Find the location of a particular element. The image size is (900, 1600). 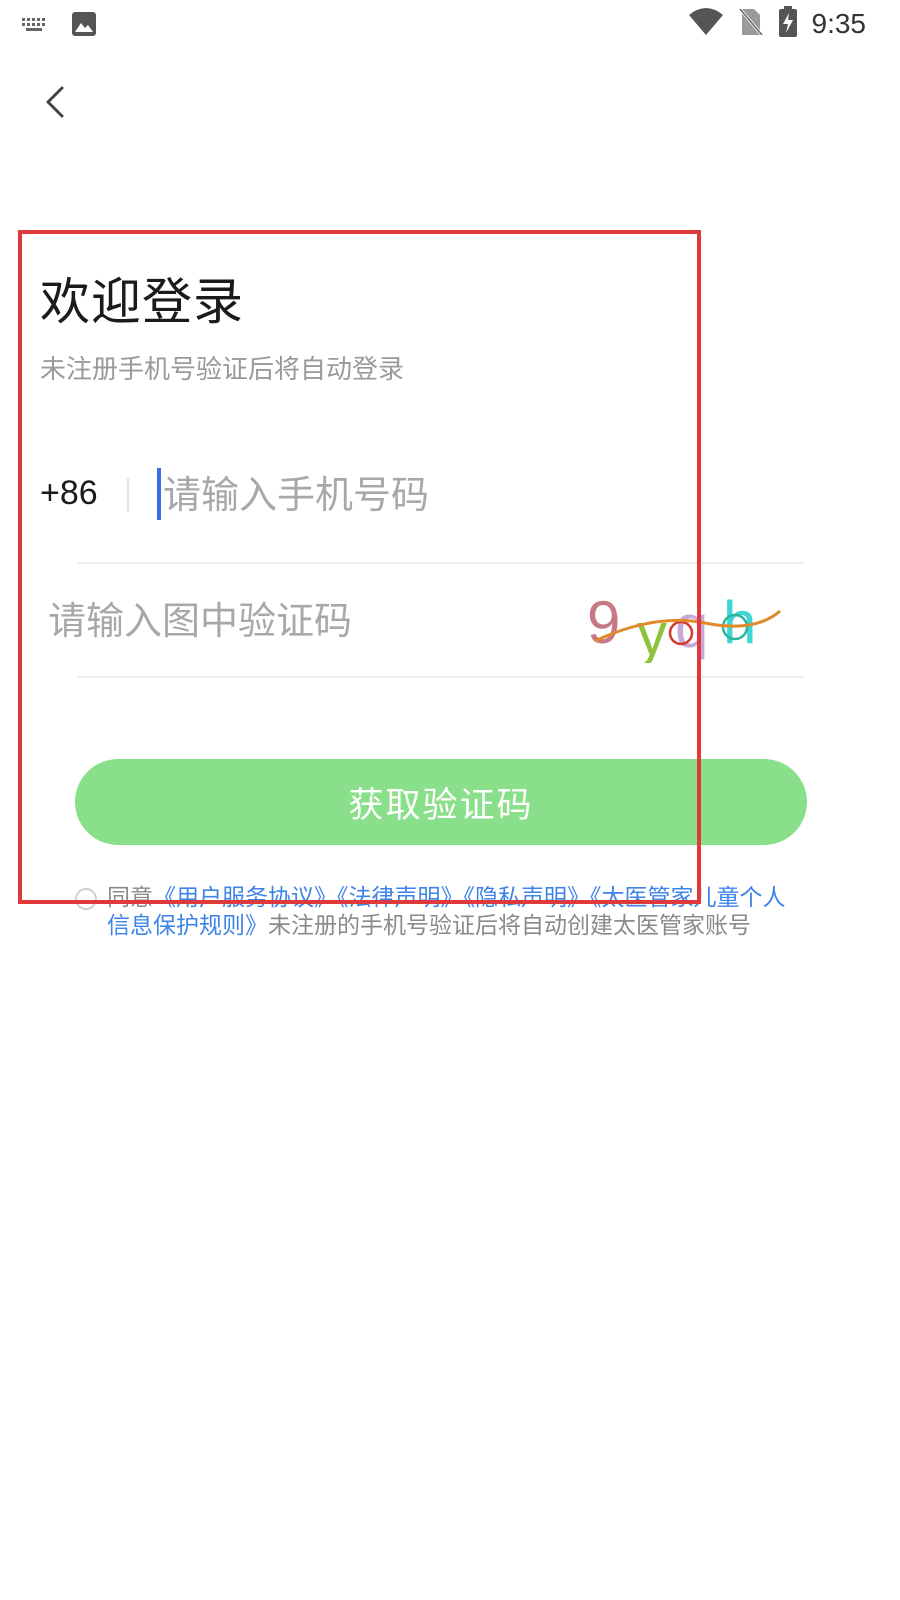

image-icon is located at coordinates (84, 26).